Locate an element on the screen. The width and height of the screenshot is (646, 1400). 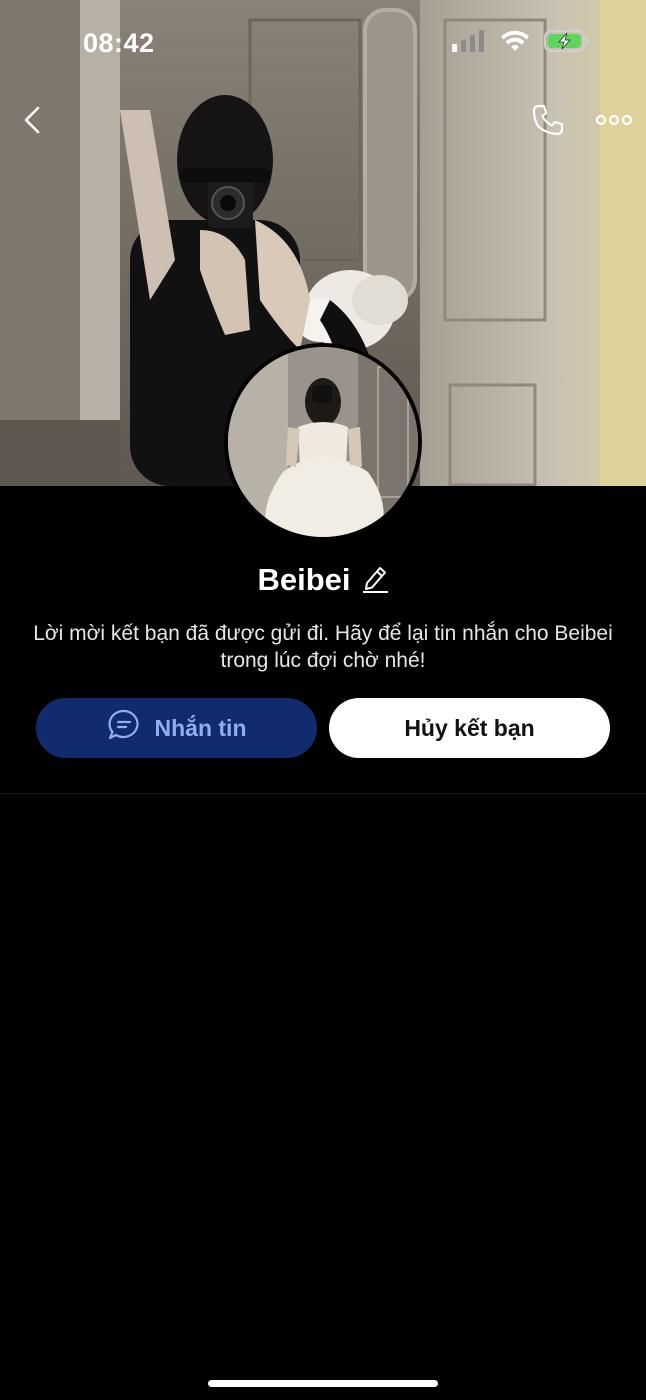
more-horizontal-icon is located at coordinates (614, 122).